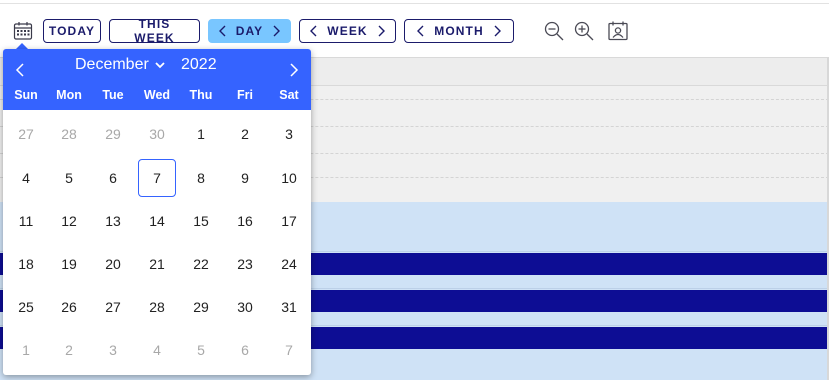  I want to click on month-view-button: MONTH, so click(459, 31).